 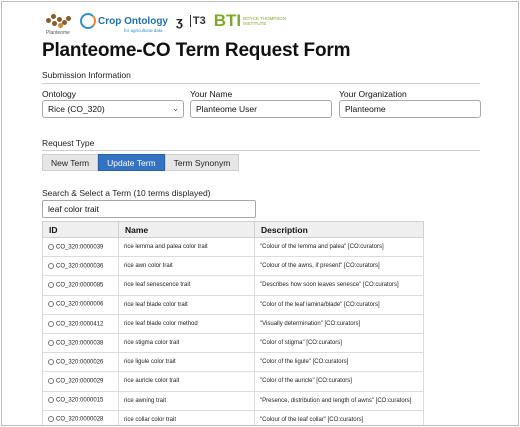 I want to click on term-id: CO_320:0000028, so click(x=80, y=420).